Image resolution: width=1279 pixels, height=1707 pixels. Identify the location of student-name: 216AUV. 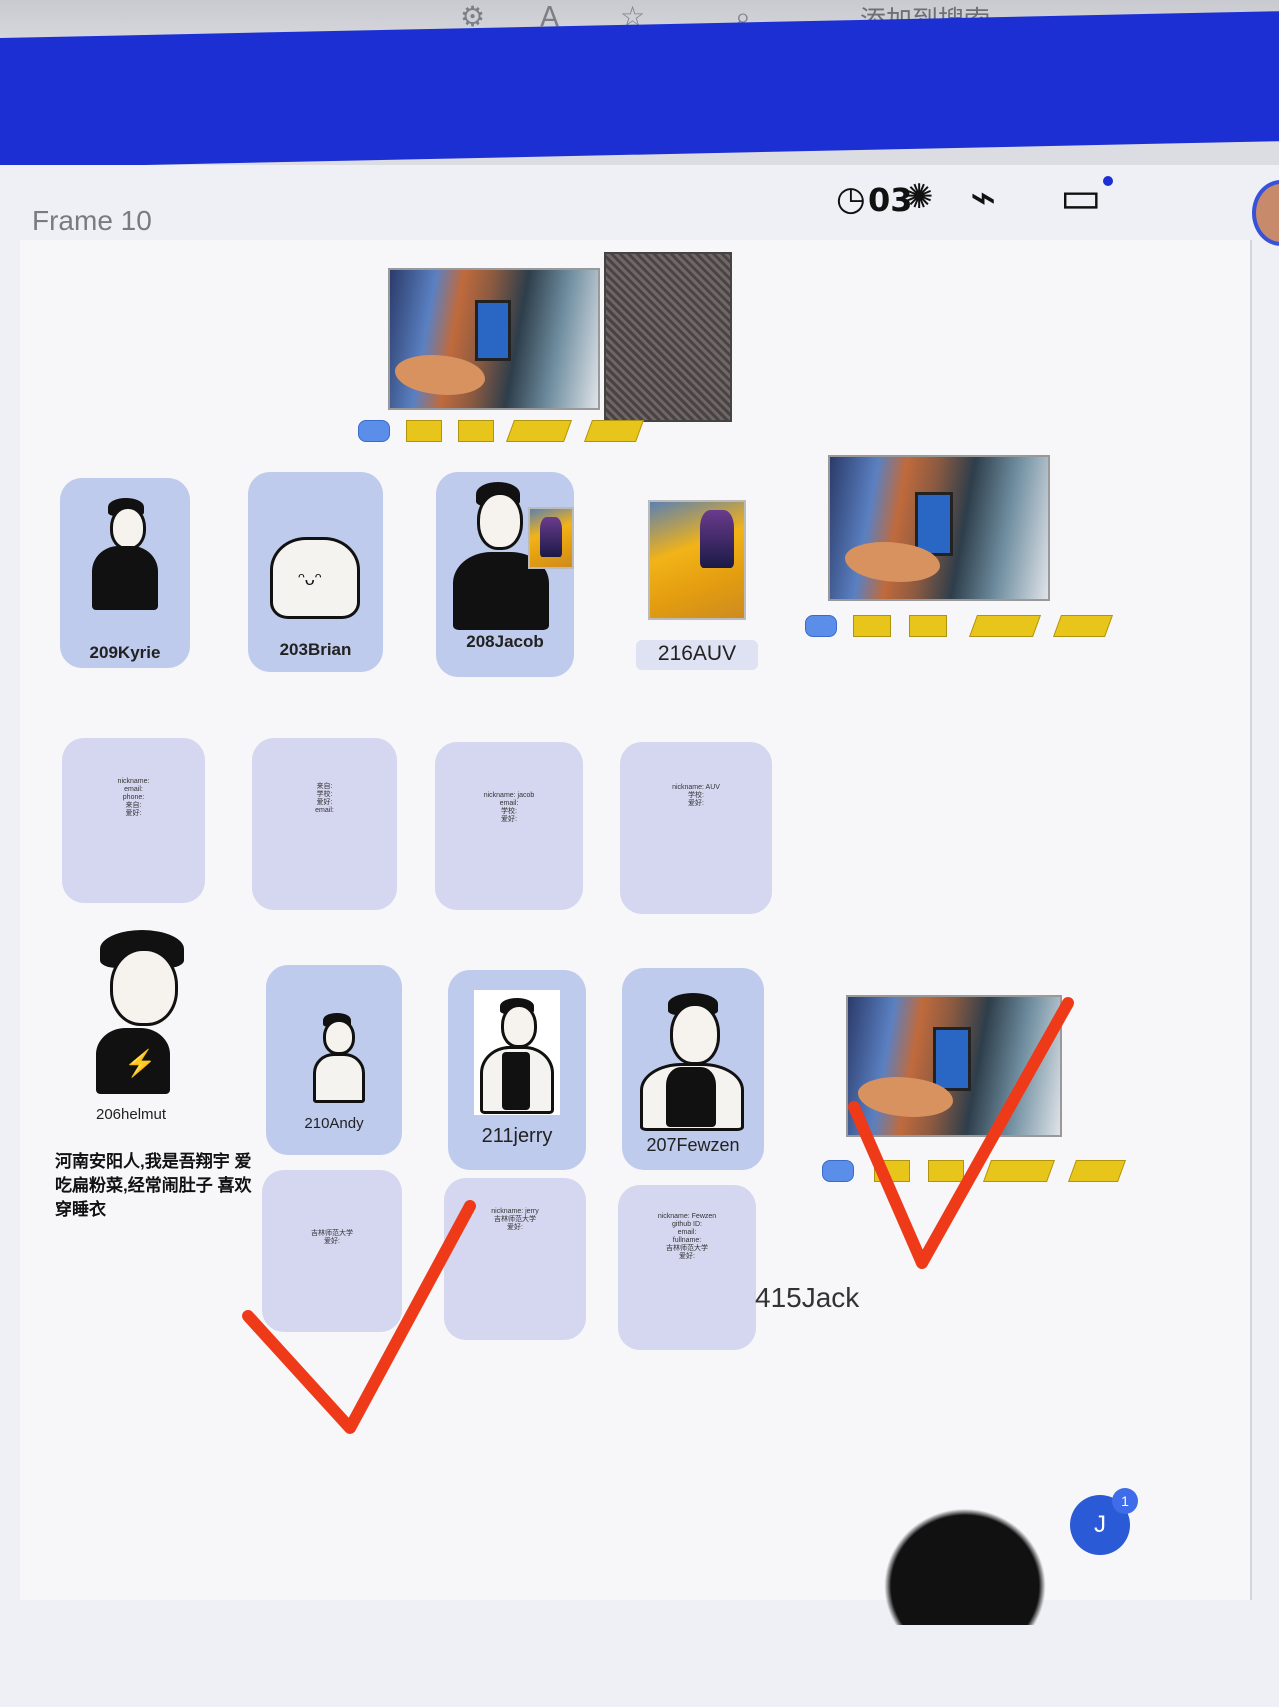
(697, 653).